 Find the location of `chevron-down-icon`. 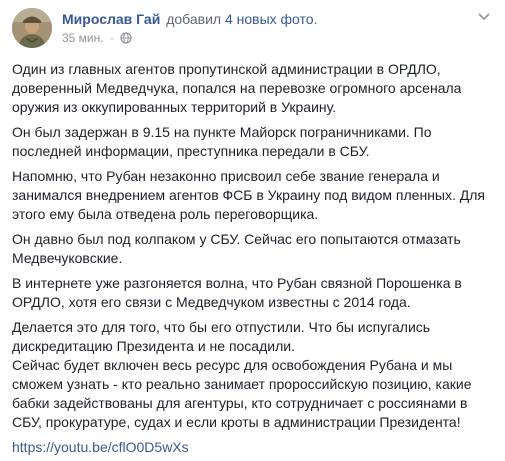

chevron-down-icon is located at coordinates (484, 17).